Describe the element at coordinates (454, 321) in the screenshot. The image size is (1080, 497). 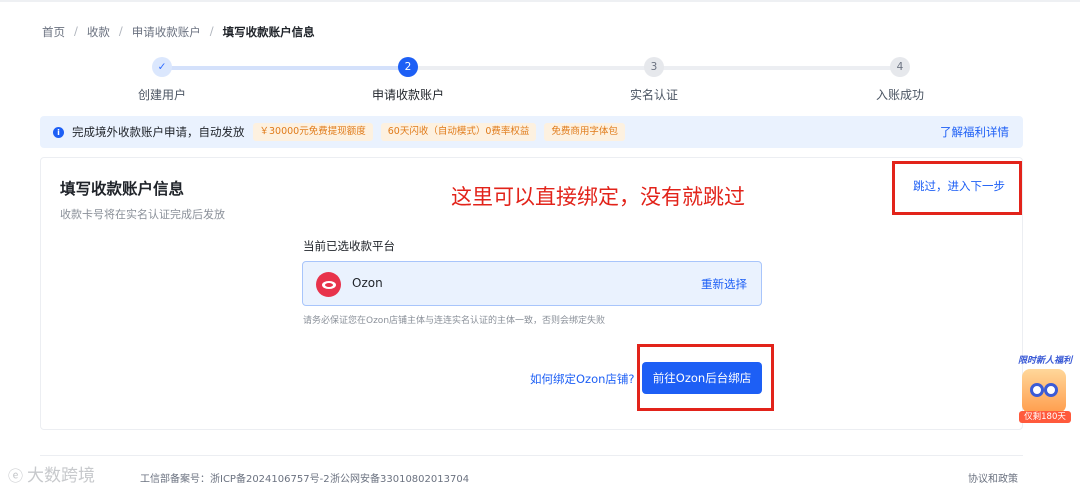
I see `binding-warning: 请务必保证您在Ozon店铺主体与连连实名认证的主体一致，否则会绑定失败` at that location.